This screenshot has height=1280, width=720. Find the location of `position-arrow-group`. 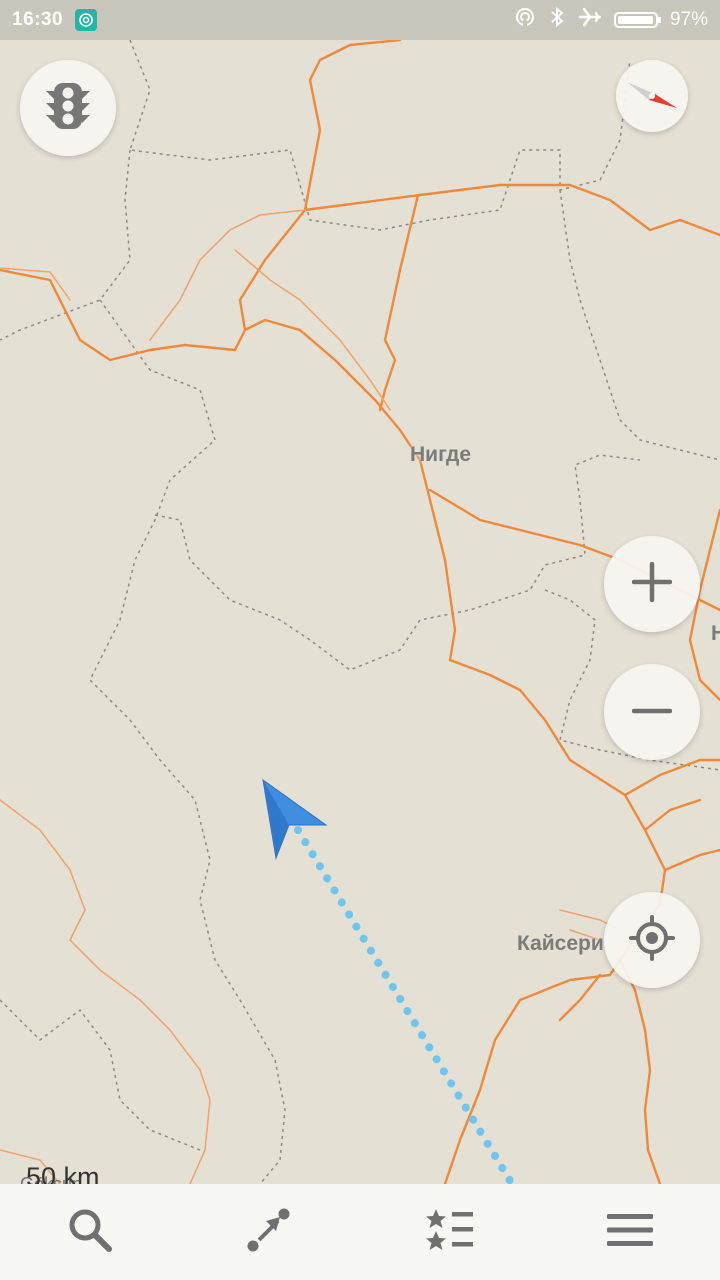

position-arrow-group is located at coordinates (295, 819).